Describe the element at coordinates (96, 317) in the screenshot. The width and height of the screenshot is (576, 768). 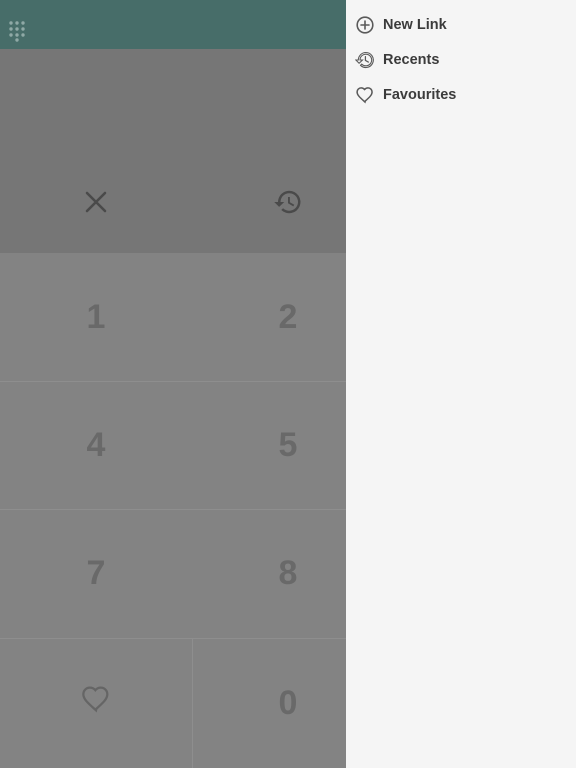
I see `key-1: 1` at that location.